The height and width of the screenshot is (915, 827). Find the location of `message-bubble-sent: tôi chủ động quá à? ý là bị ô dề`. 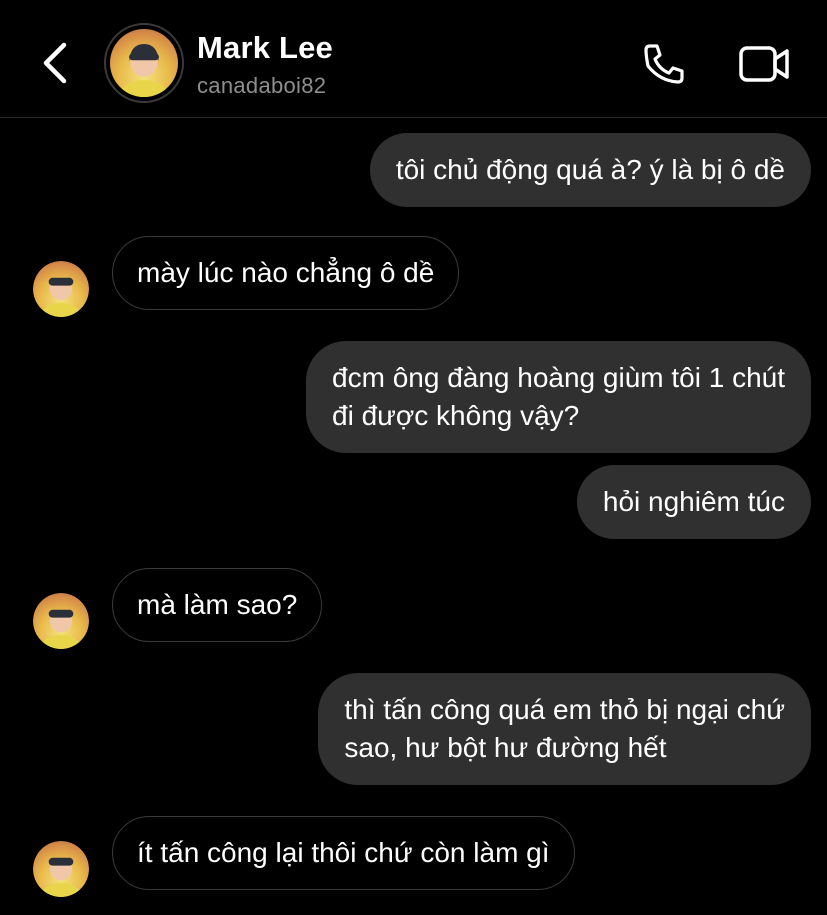

message-bubble-sent: tôi chủ động quá à? ý là bị ô dề is located at coordinates (590, 170).